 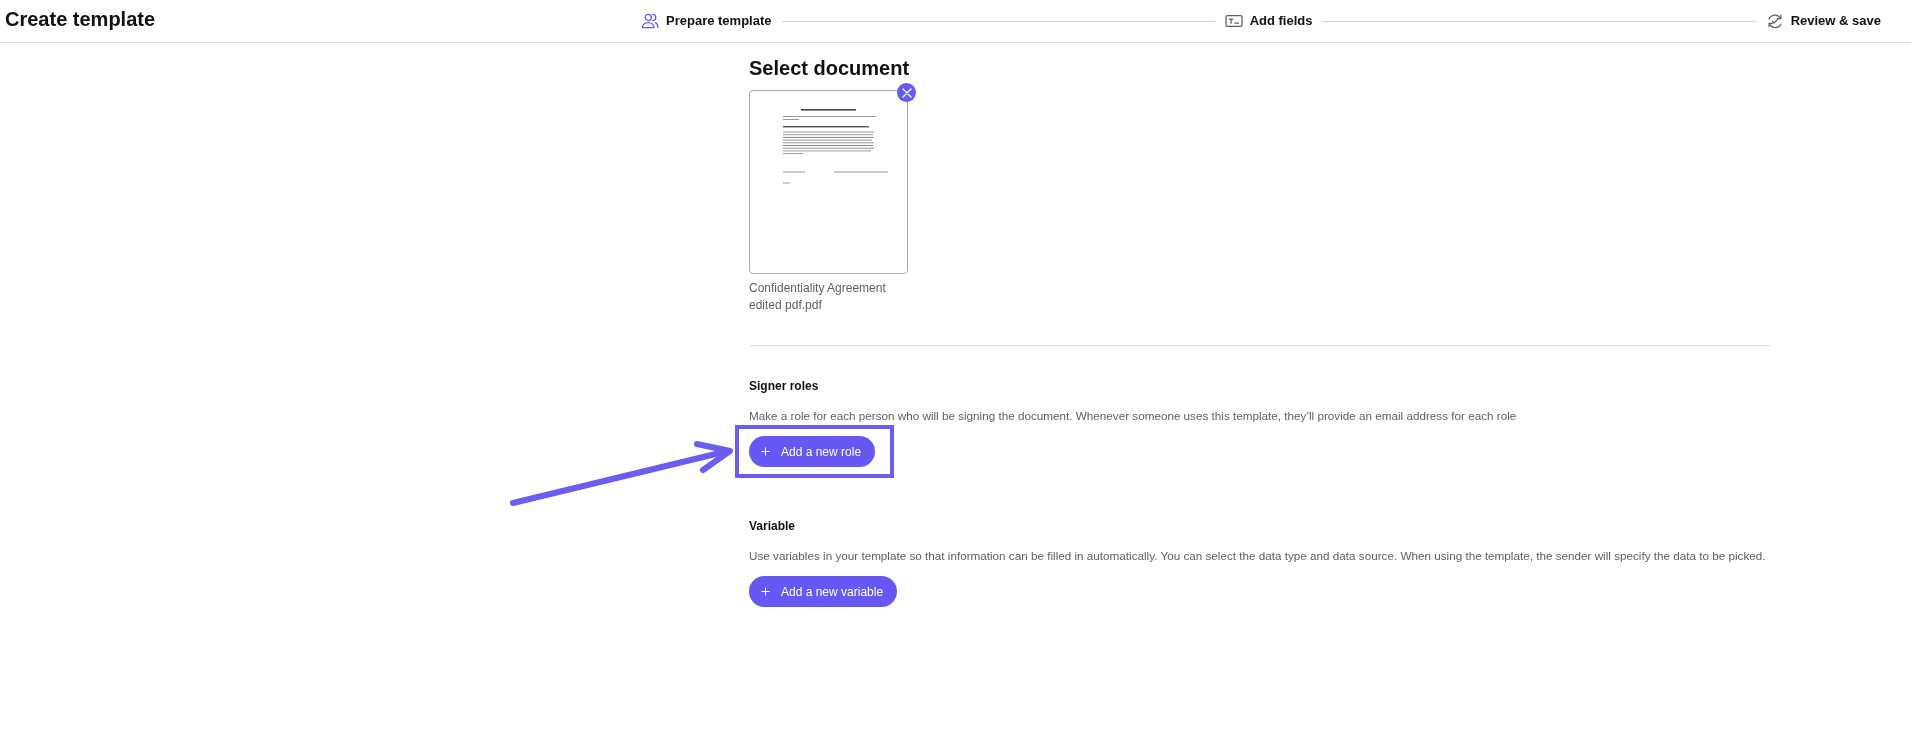 I want to click on remove-document-button, so click(x=906, y=92).